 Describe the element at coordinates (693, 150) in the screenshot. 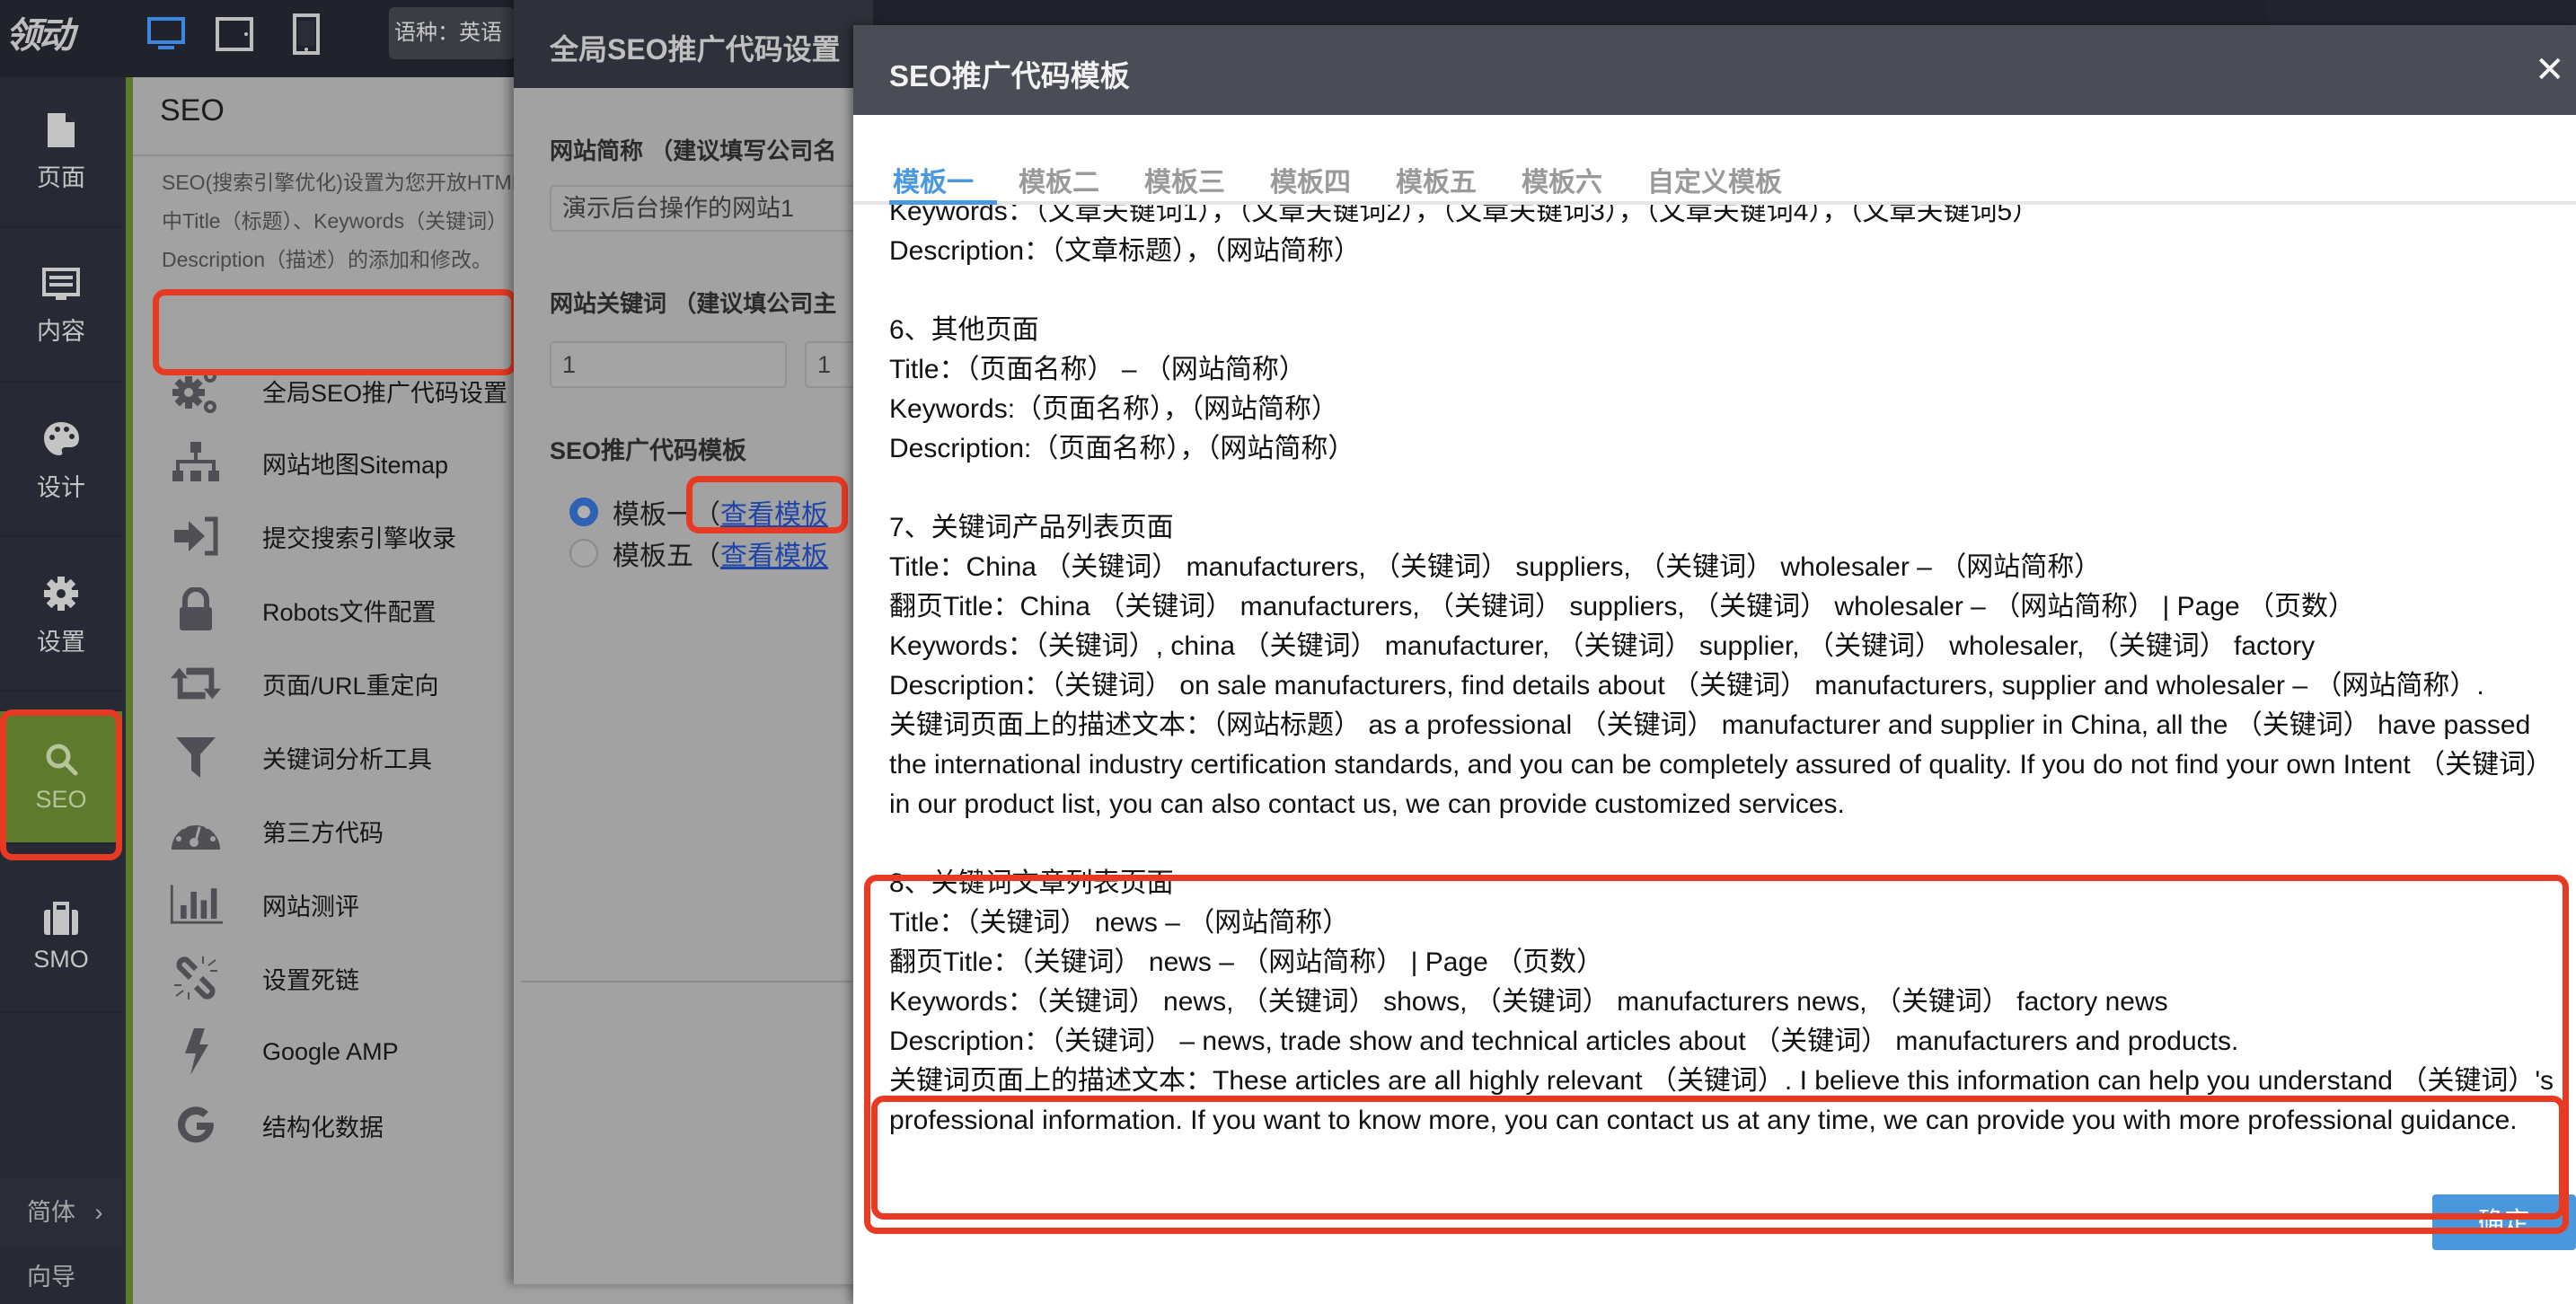

I see `site-name-label: 网站简称 （建议填写公司名` at that location.